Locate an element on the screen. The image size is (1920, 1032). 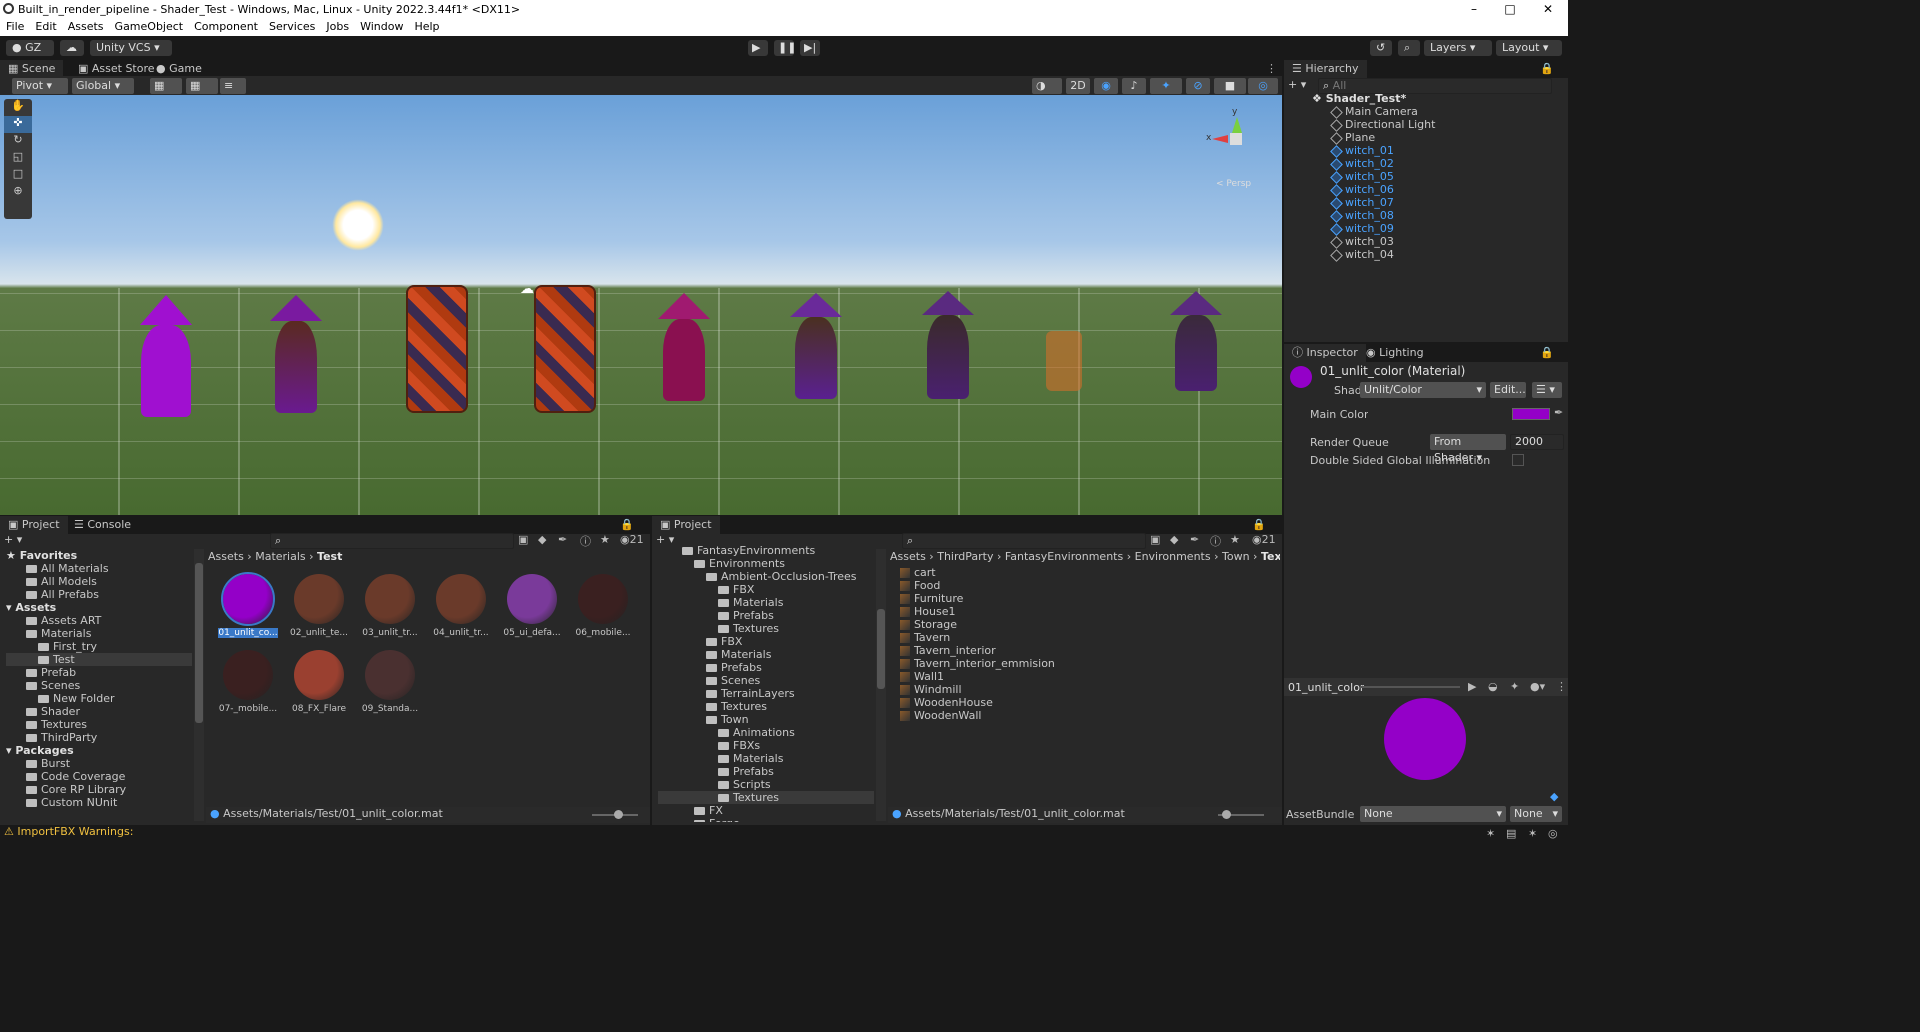
warning-filter-icon: ⓘ is located at coordinates (1215, 541).